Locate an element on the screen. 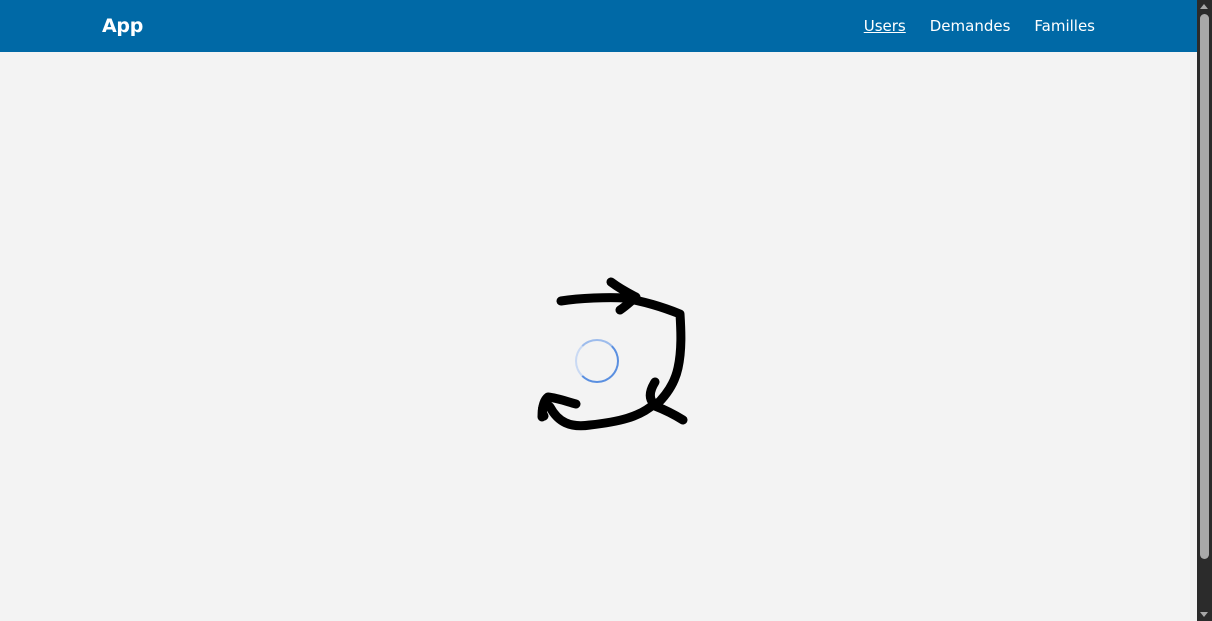 The image size is (1212, 621). nav-link-familles: Familles is located at coordinates (1064, 26).